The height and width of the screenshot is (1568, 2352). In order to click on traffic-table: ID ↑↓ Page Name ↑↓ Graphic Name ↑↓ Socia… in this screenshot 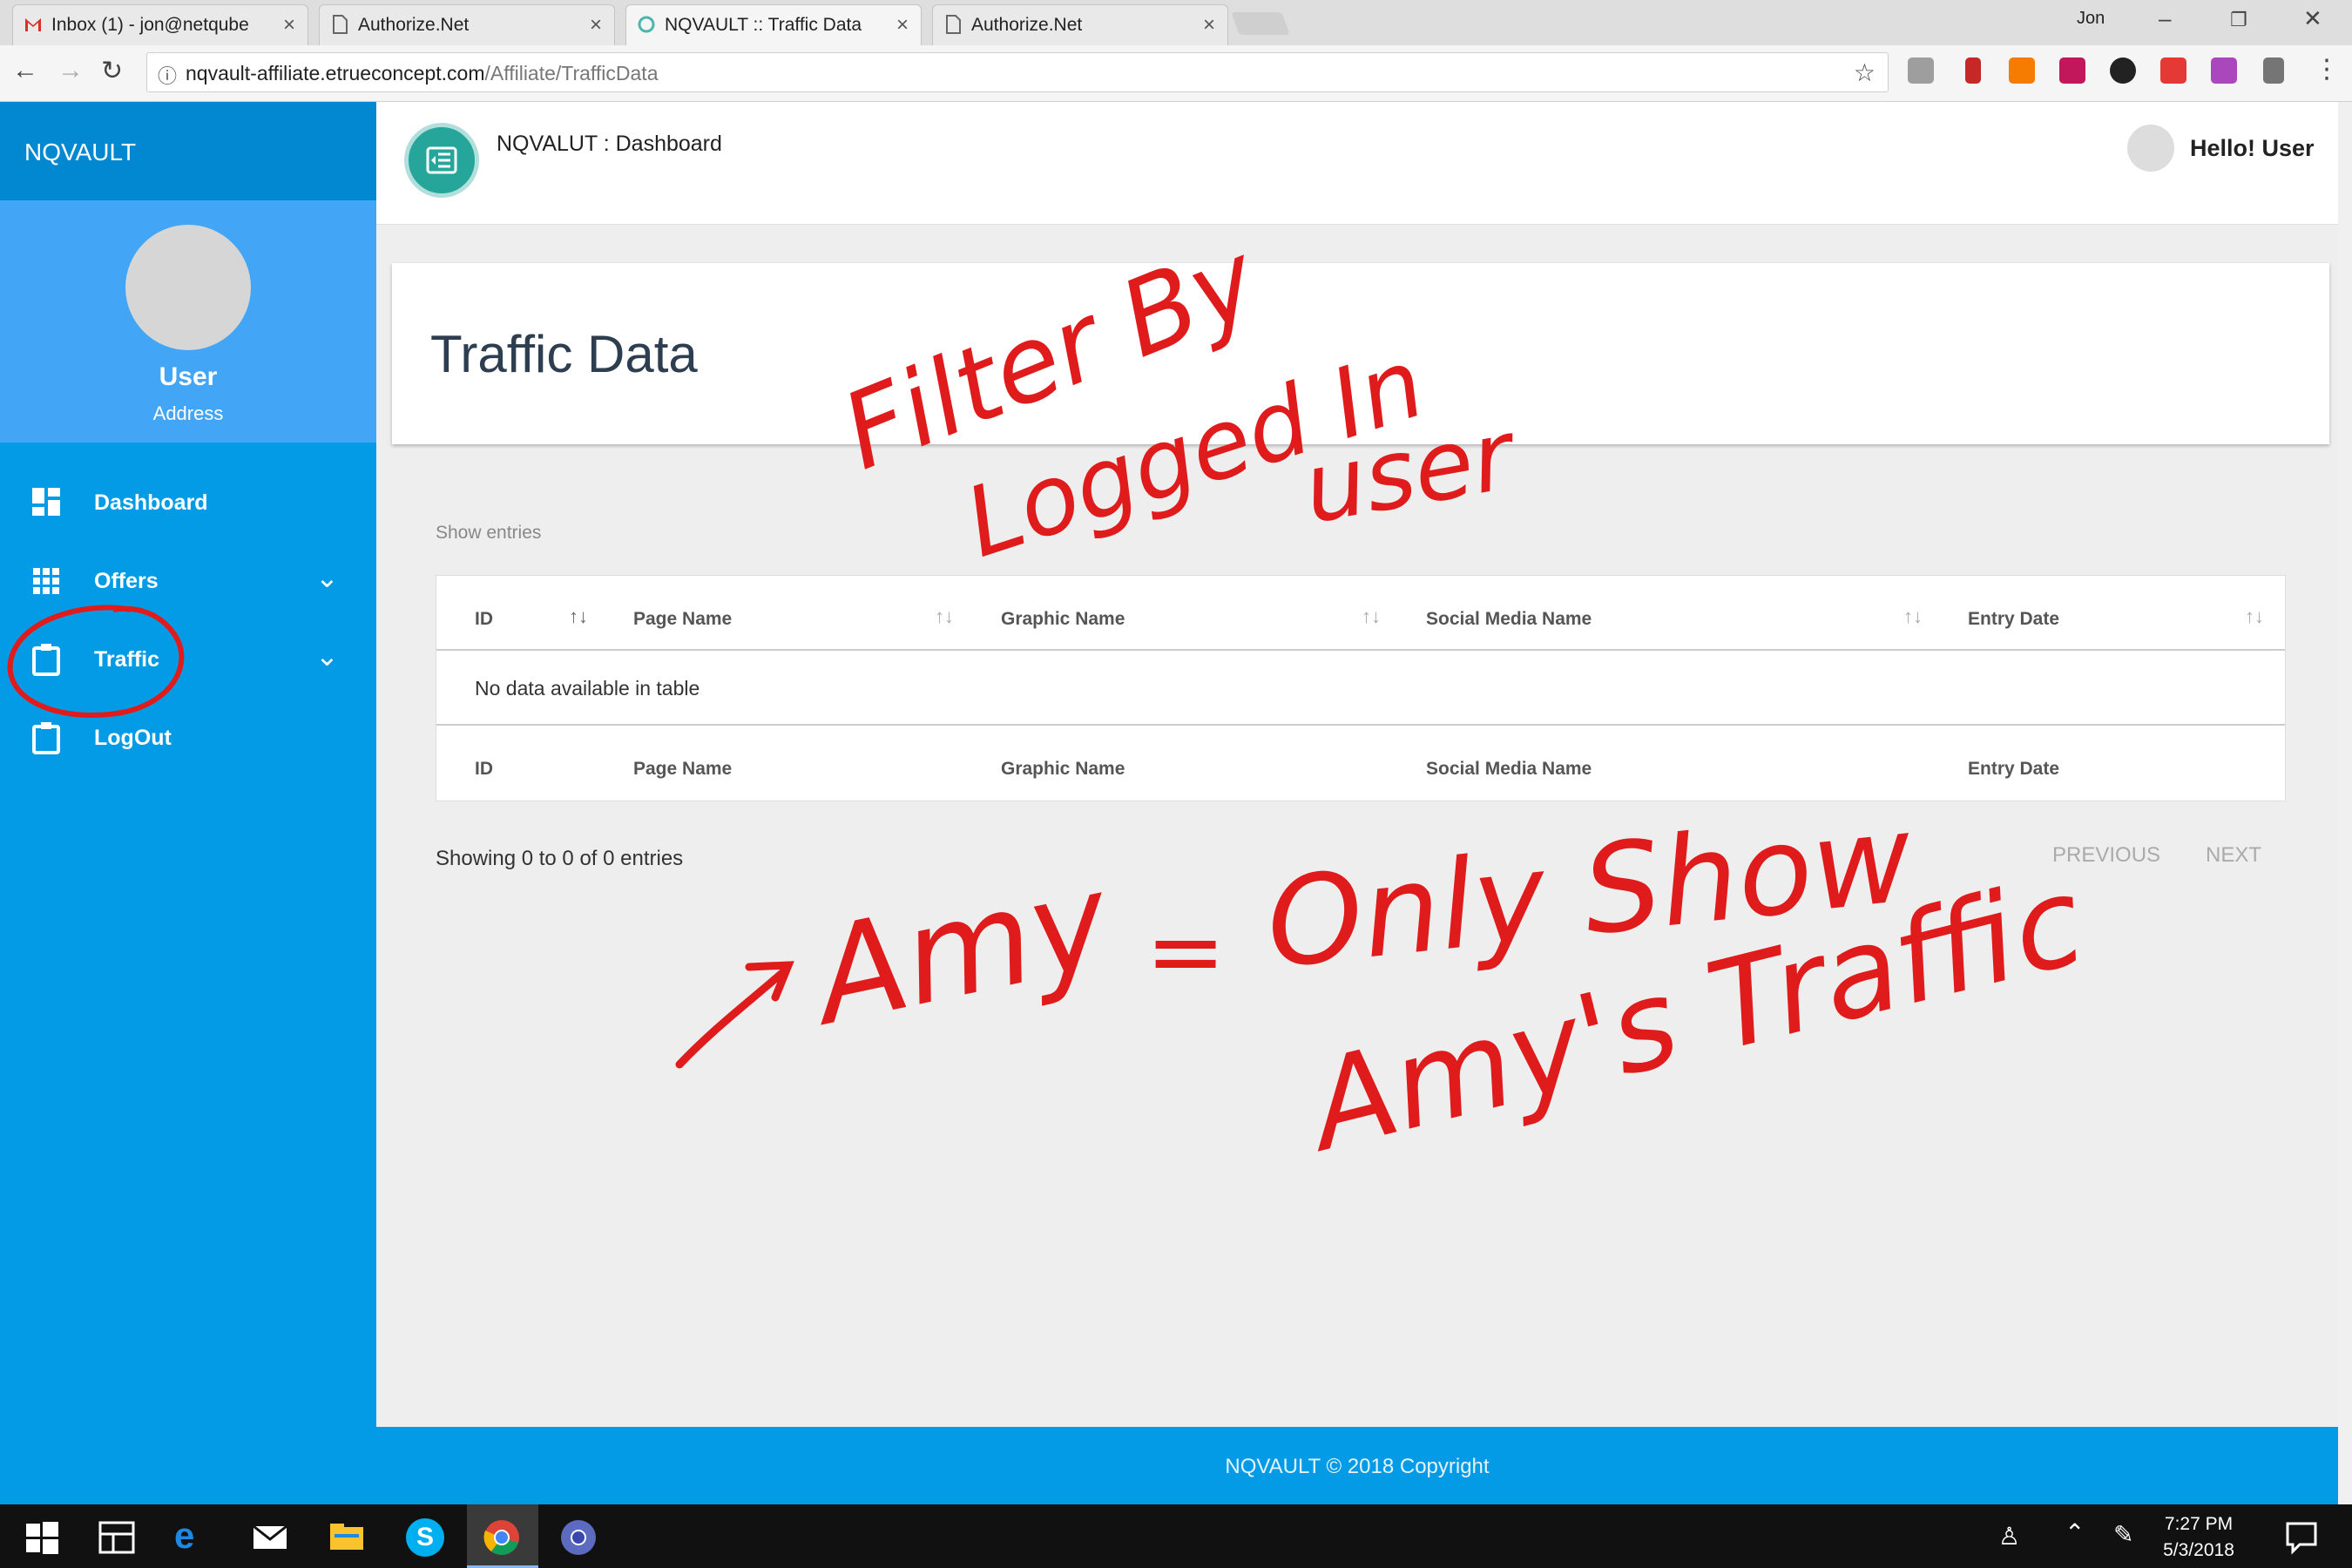, I will do `click(1361, 688)`.